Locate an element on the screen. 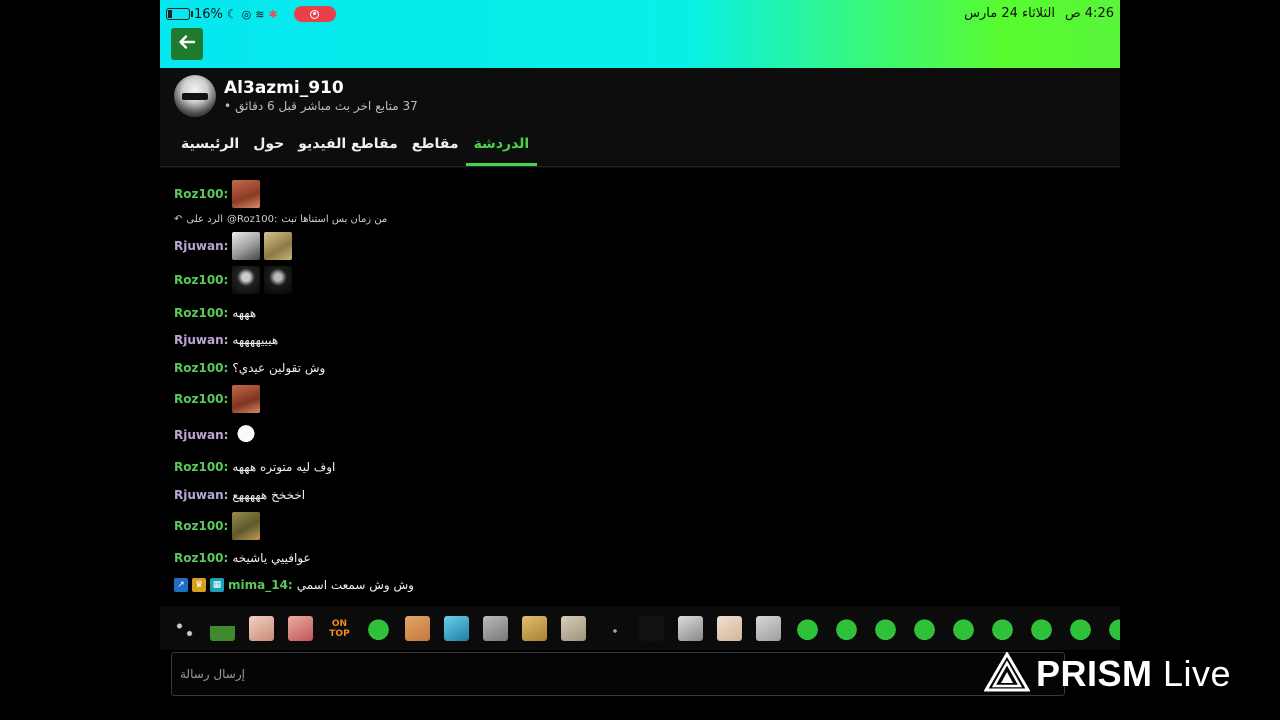  shark-emote is located at coordinates (456, 628).